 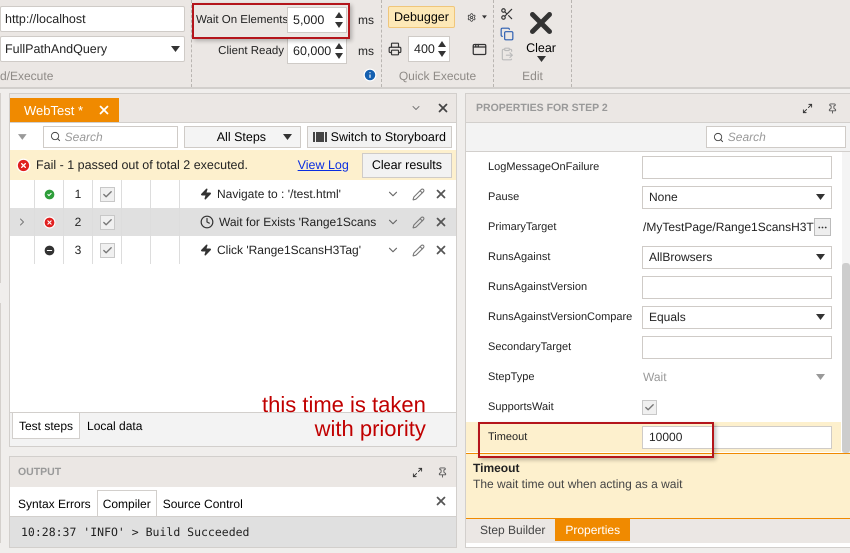 What do you see at coordinates (529, 347) in the screenshot?
I see `property-label: SecondaryTarget` at bounding box center [529, 347].